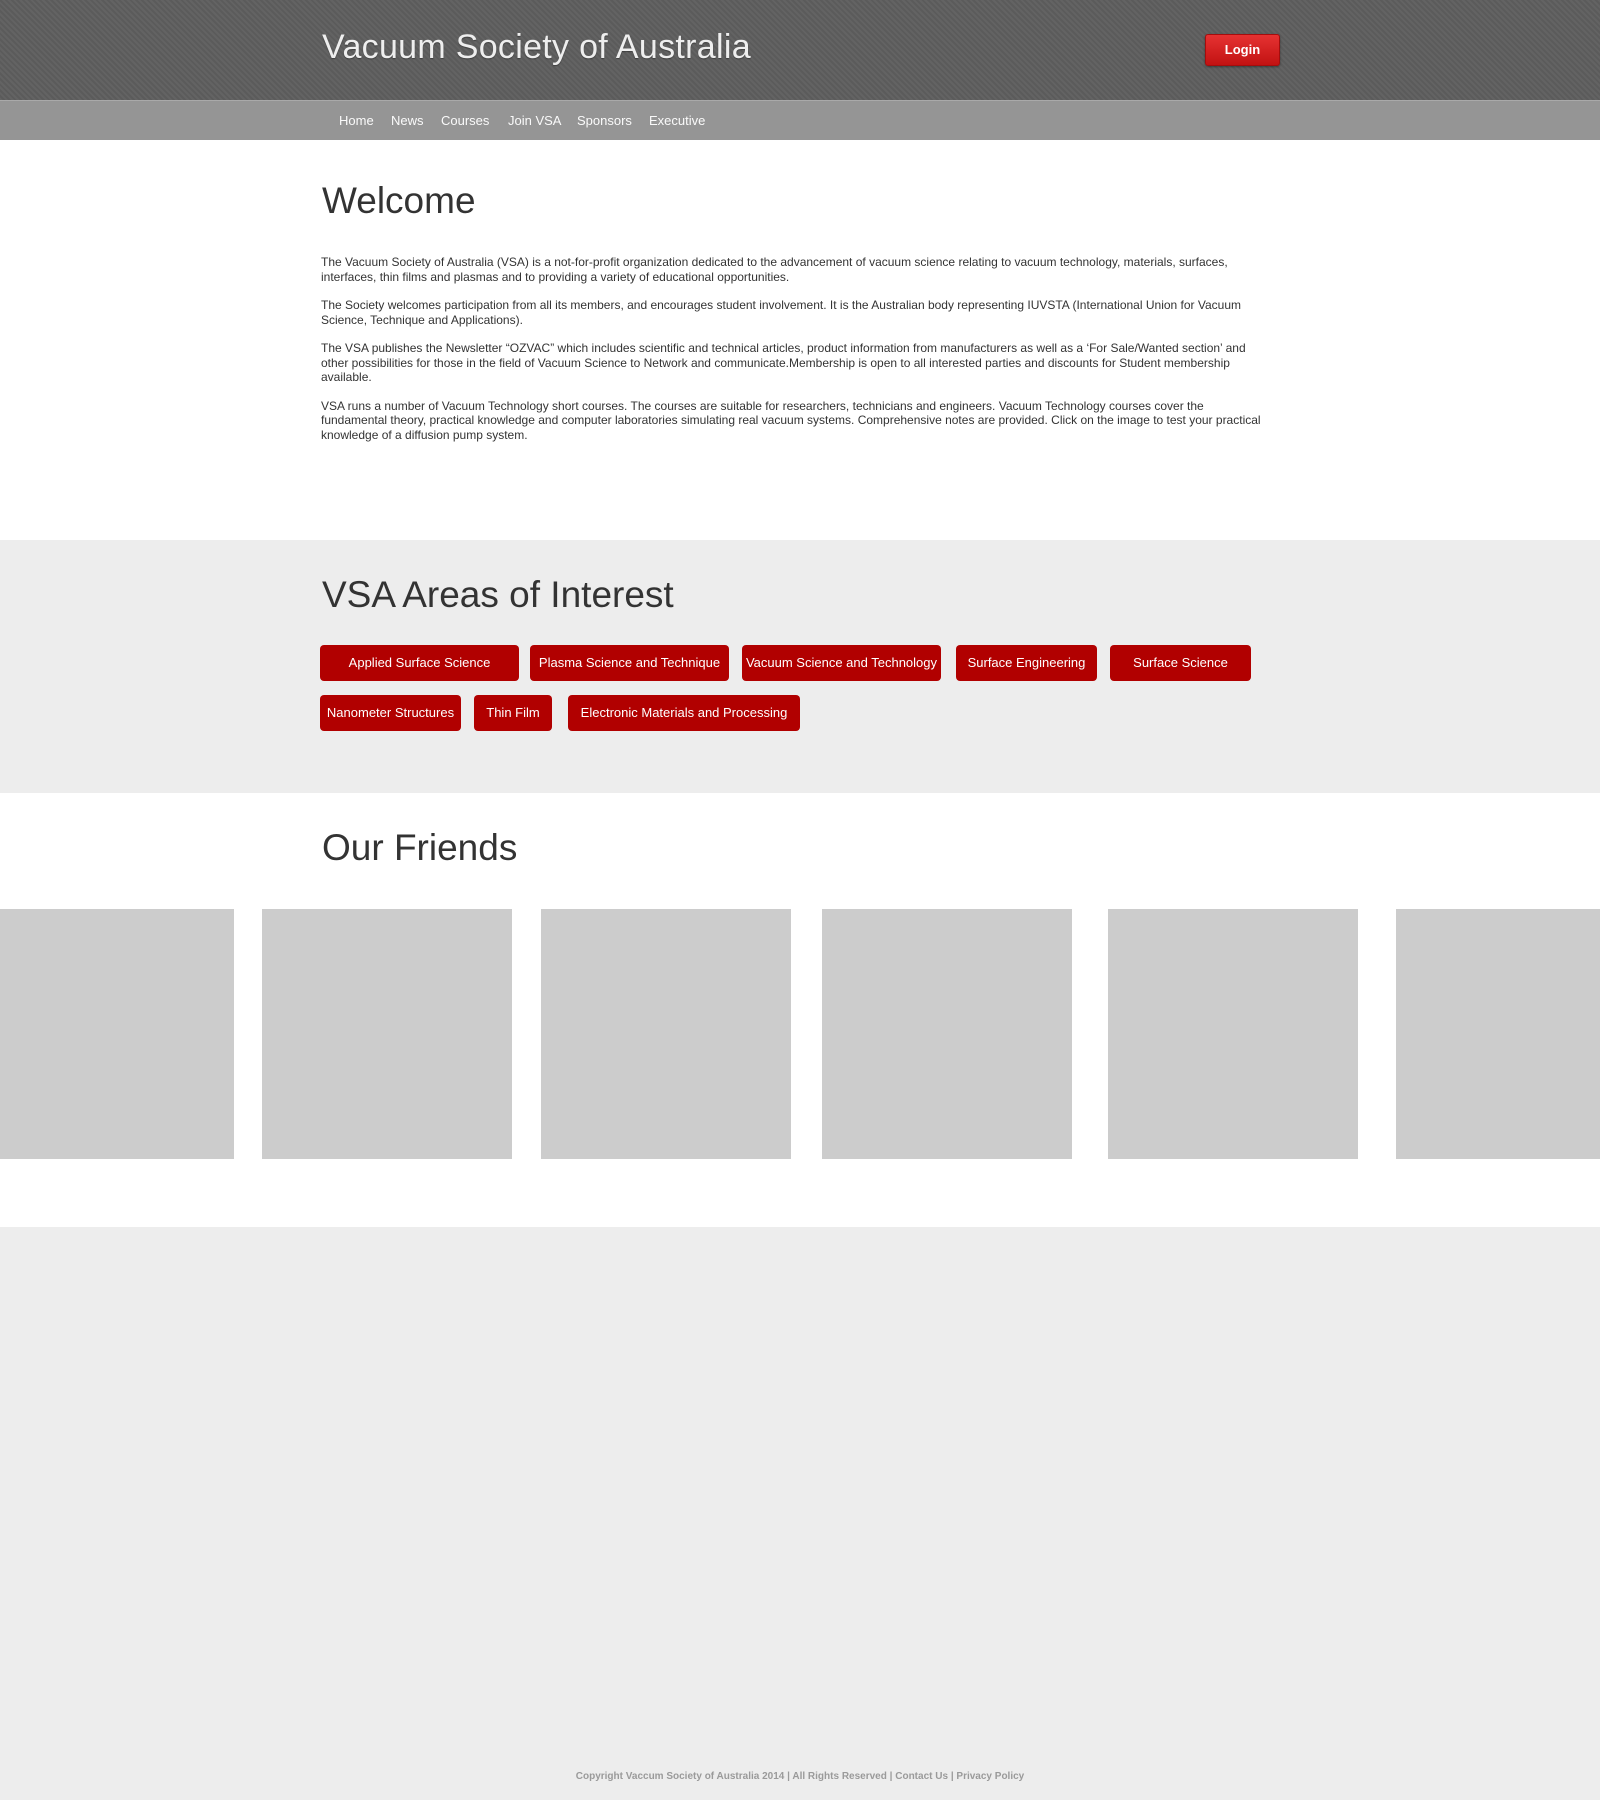 This screenshot has height=1800, width=1600. What do you see at coordinates (841, 663) in the screenshot?
I see `tag-vacuum-science-and-technology: Vacuum Science and Technology` at bounding box center [841, 663].